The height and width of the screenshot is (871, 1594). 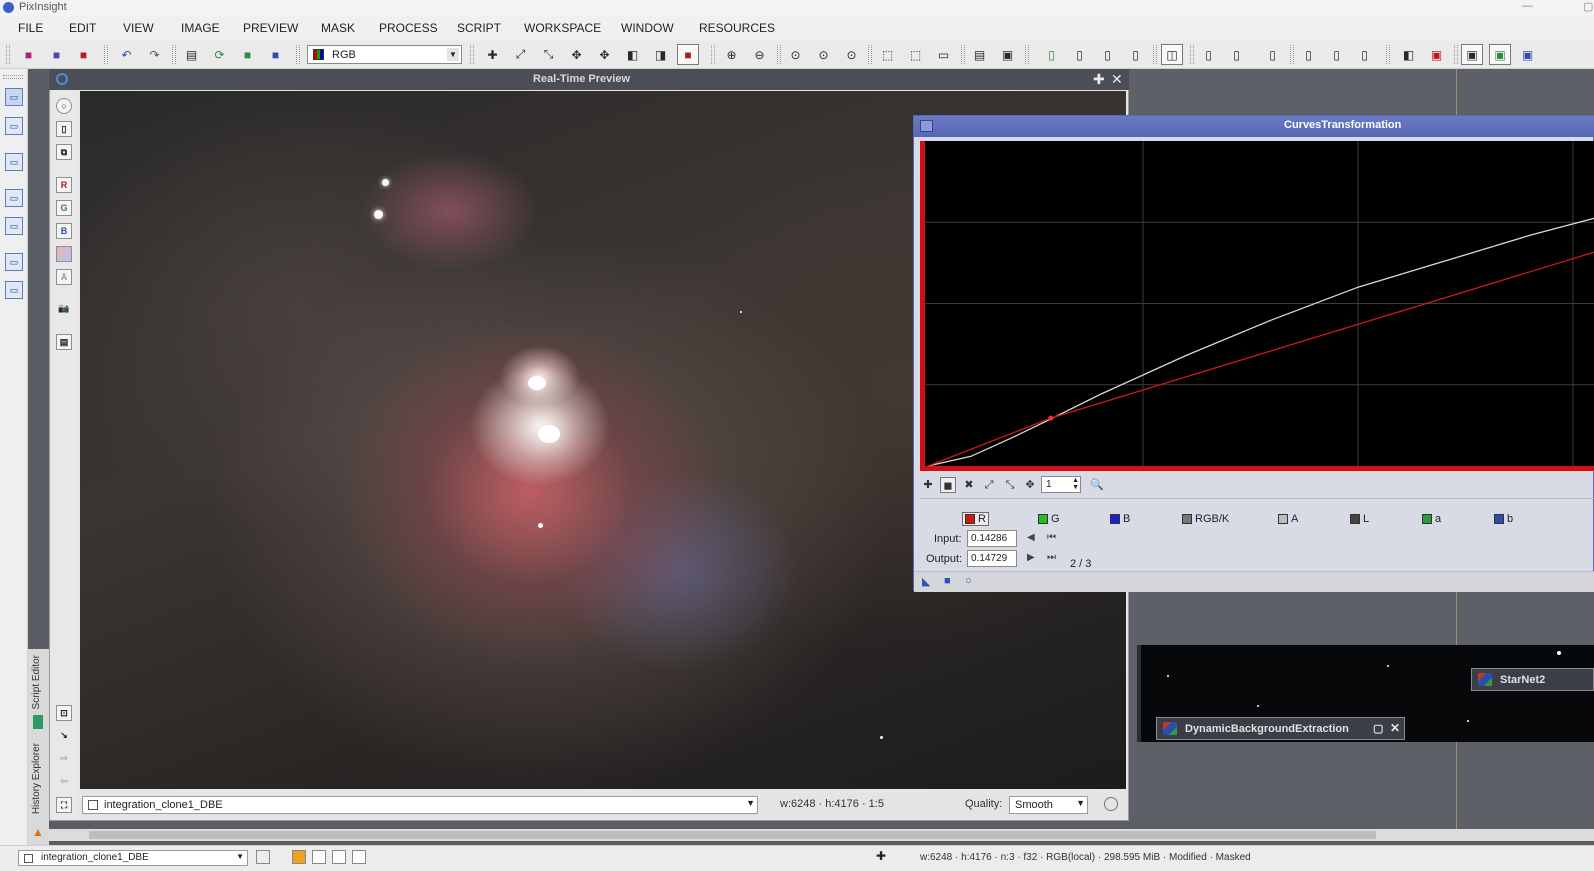 What do you see at coordinates (64, 277) in the screenshot?
I see `alpha-channel-icon: A` at bounding box center [64, 277].